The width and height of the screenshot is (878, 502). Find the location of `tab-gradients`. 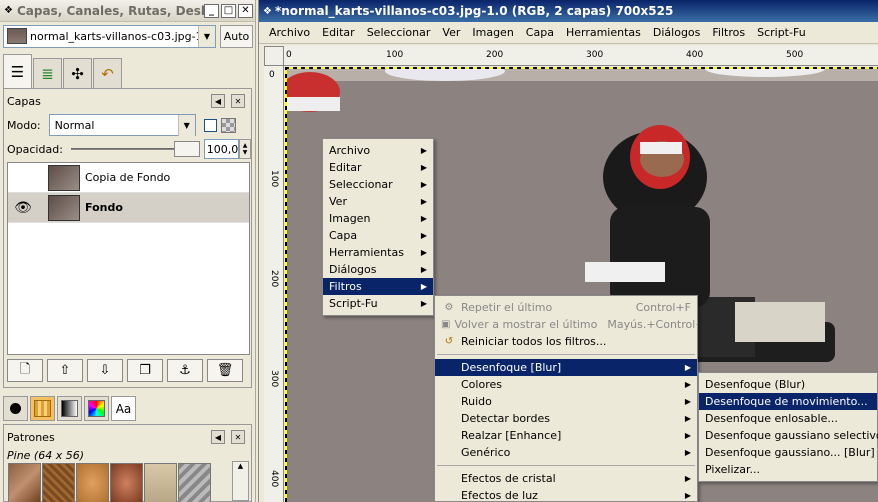

tab-gradients is located at coordinates (69, 408).